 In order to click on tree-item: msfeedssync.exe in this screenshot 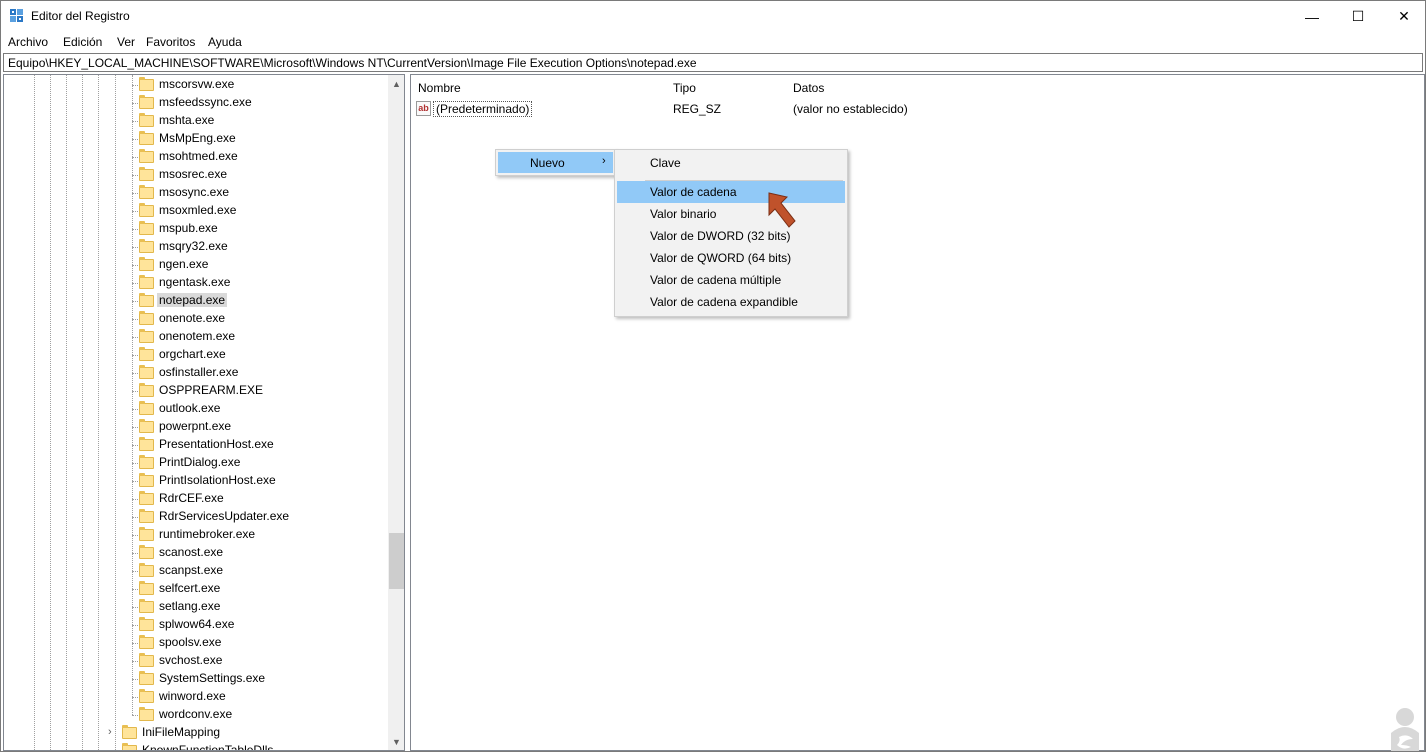, I will do `click(196, 103)`.